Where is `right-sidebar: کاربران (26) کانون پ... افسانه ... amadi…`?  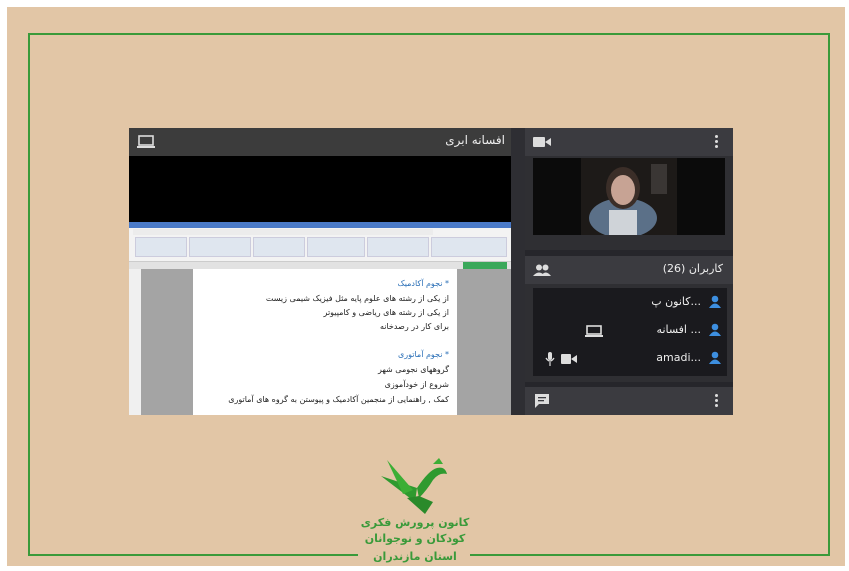 right-sidebar: کاربران (26) کانون پ... افسانه ... amadi… is located at coordinates (629, 271).